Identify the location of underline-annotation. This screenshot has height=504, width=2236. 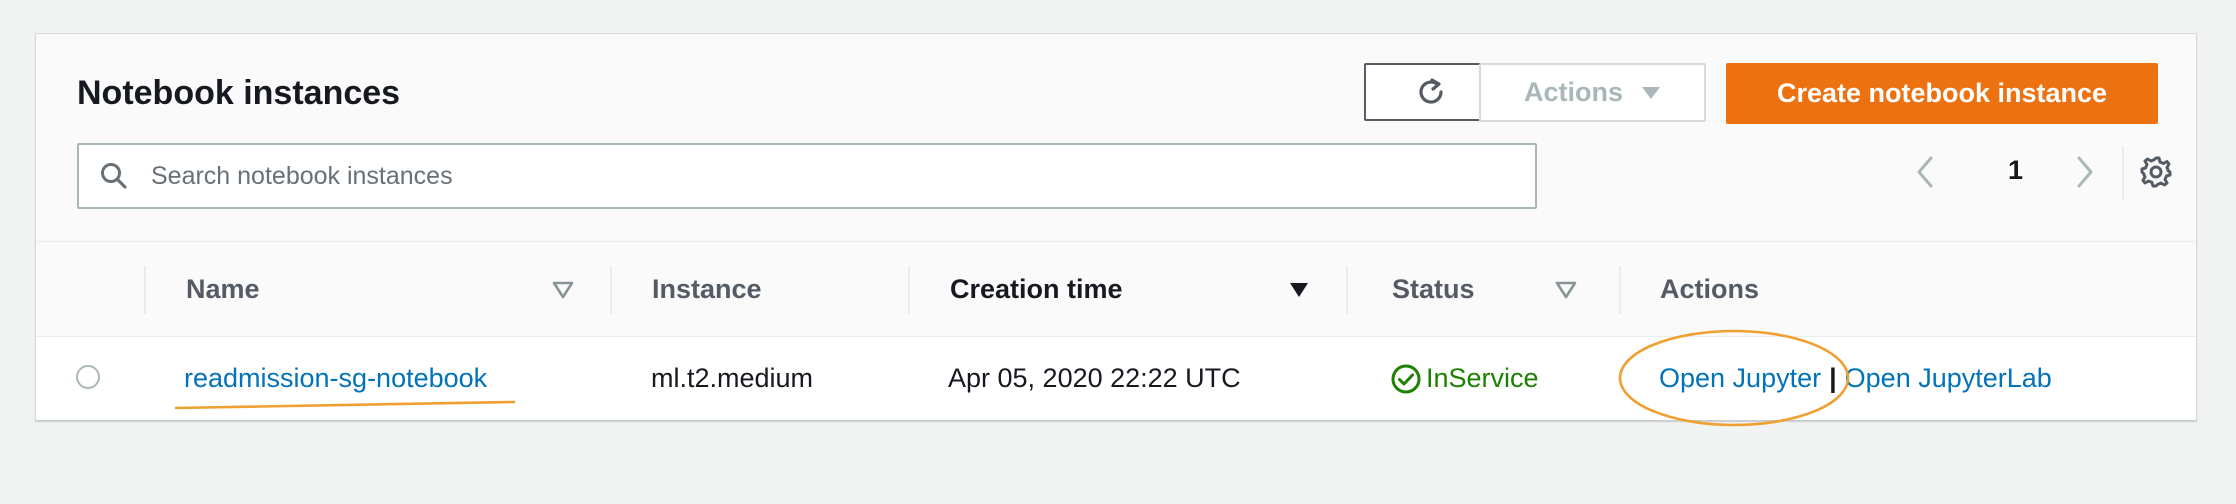
(345, 405).